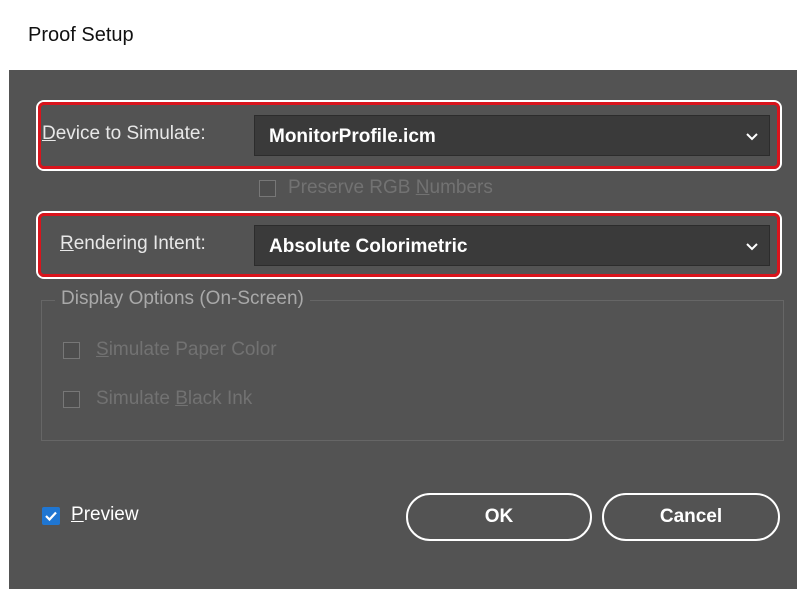 The width and height of the screenshot is (806, 597). What do you see at coordinates (512, 245) in the screenshot?
I see `rendering-select: Absolute Colorimetric` at bounding box center [512, 245].